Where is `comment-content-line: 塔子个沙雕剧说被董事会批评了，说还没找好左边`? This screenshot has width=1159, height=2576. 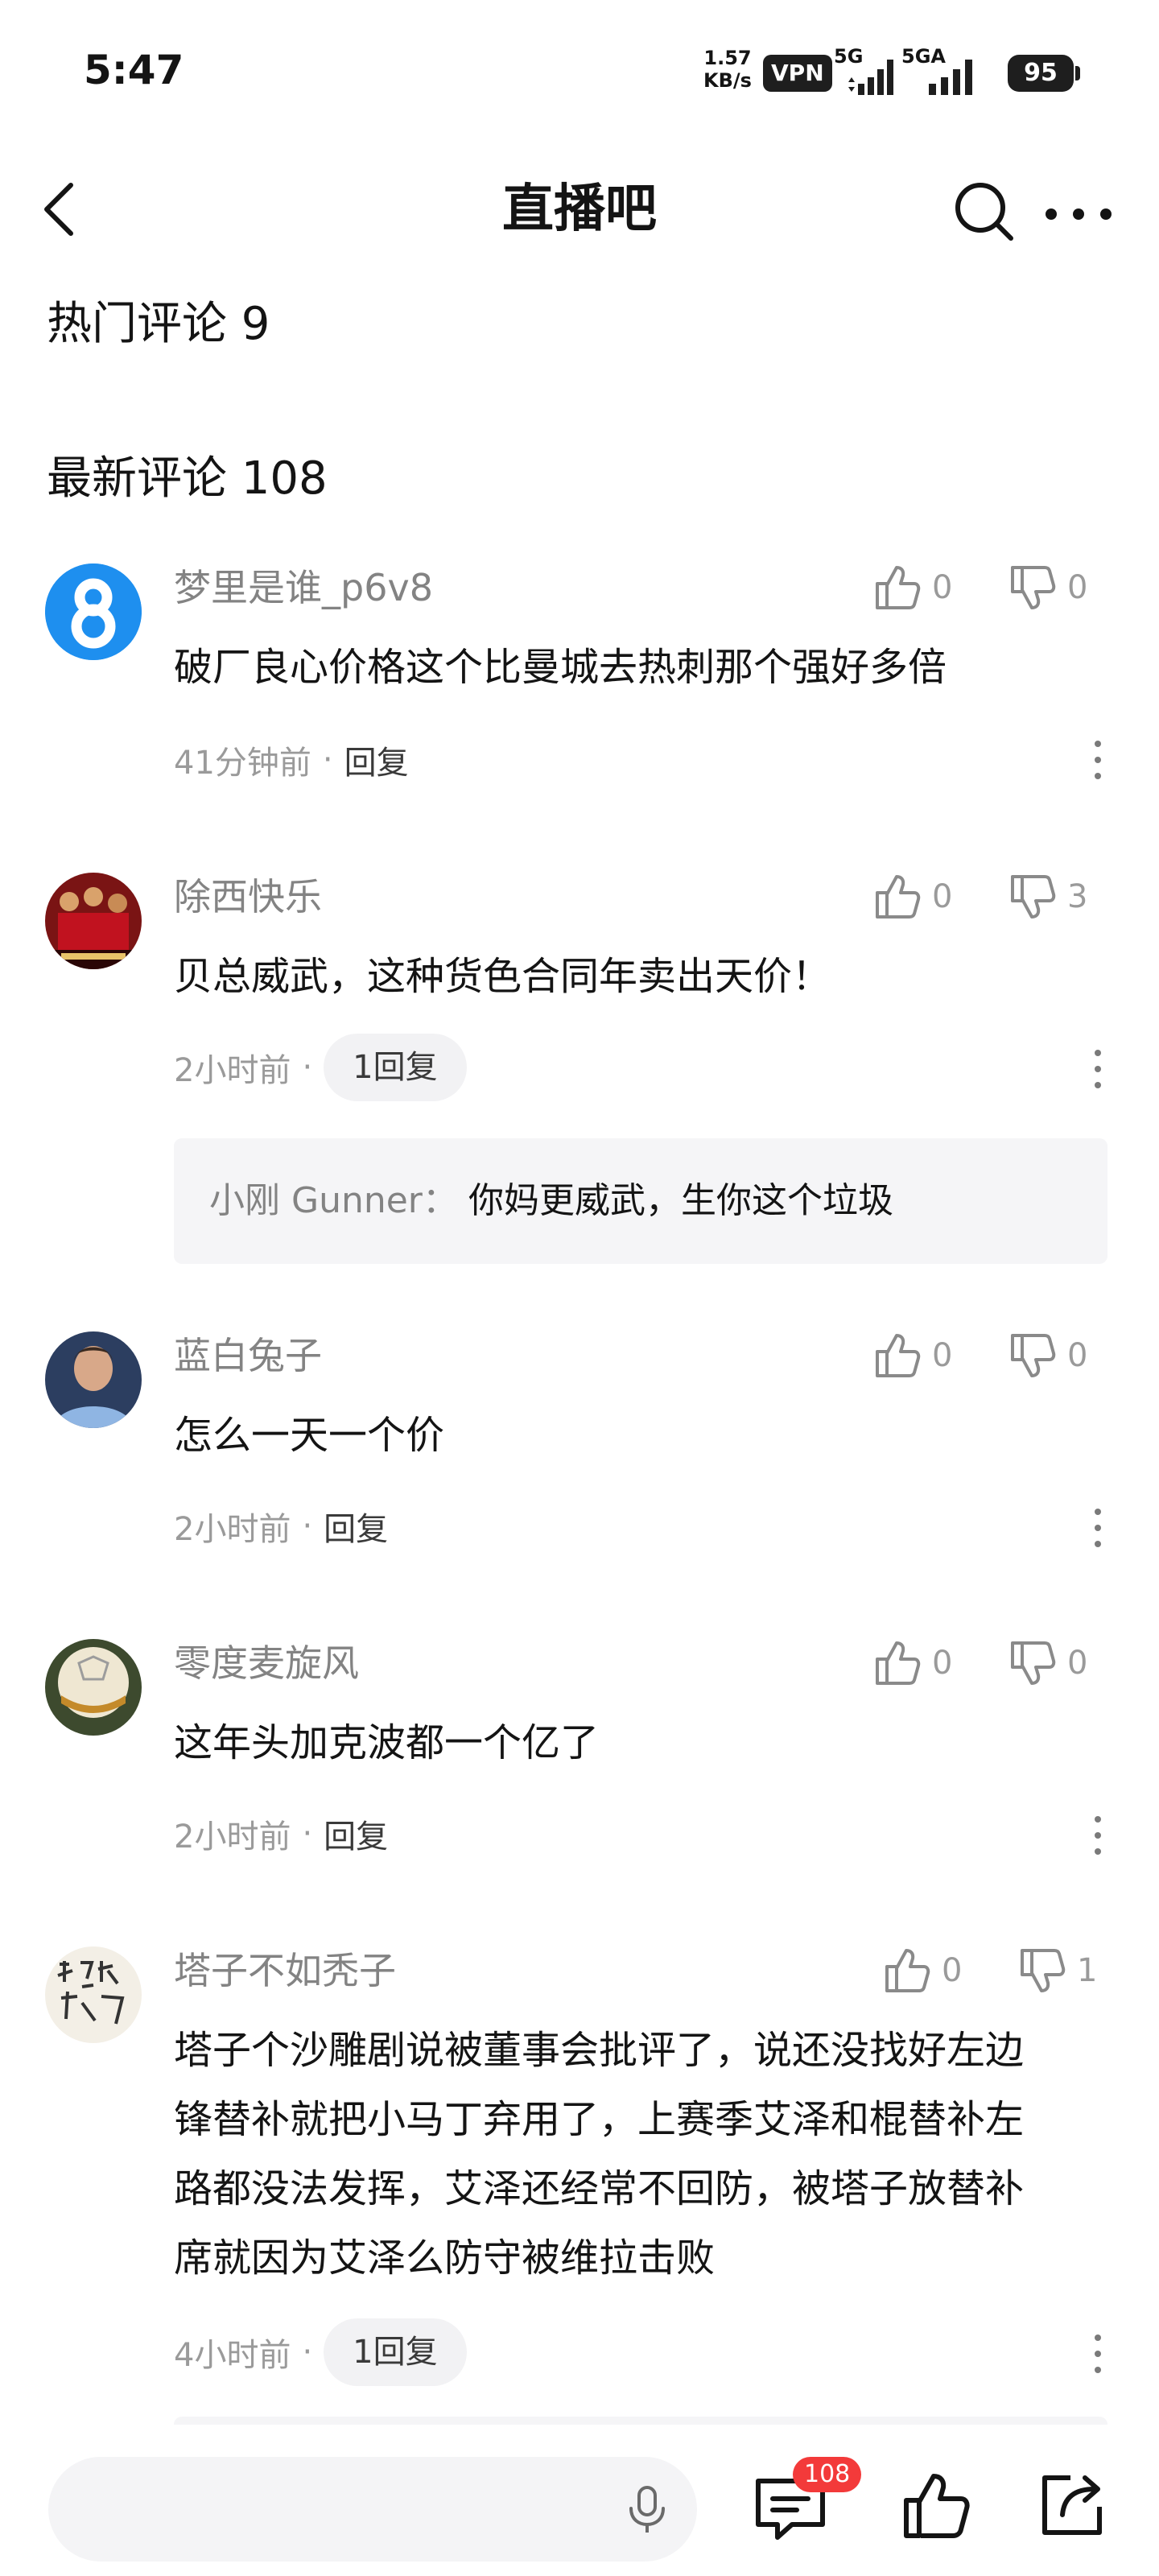 comment-content-line: 塔子个沙雕剧说被董事会批评了，说还没找好左边 is located at coordinates (599, 2050).